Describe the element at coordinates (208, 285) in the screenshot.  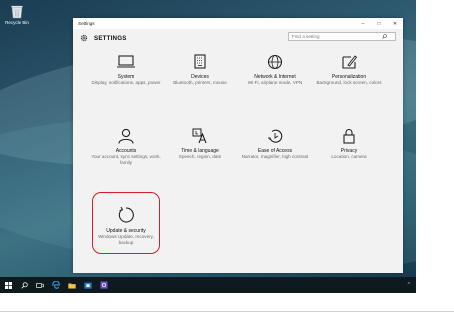
I see `taskbar: ^` at that location.